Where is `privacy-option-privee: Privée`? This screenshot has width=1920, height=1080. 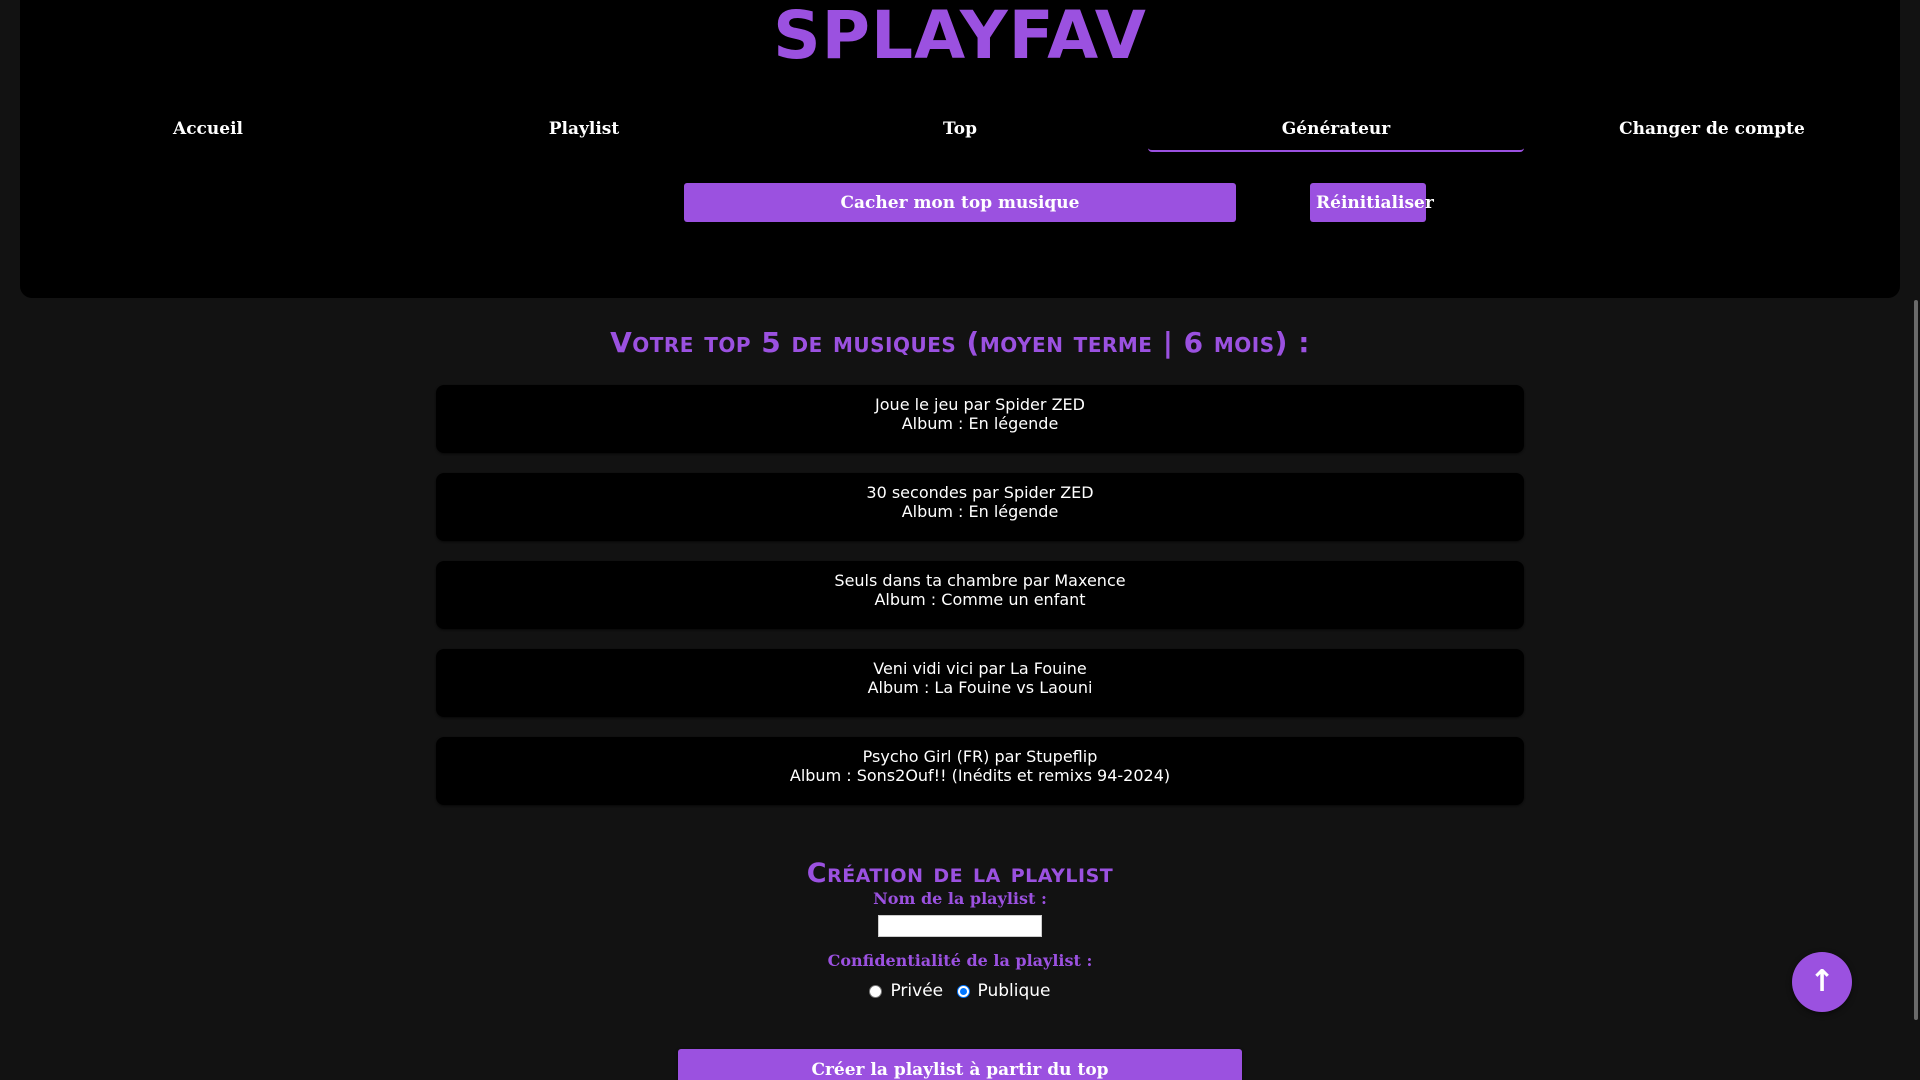 privacy-option-privee: Privée is located at coordinates (906, 991).